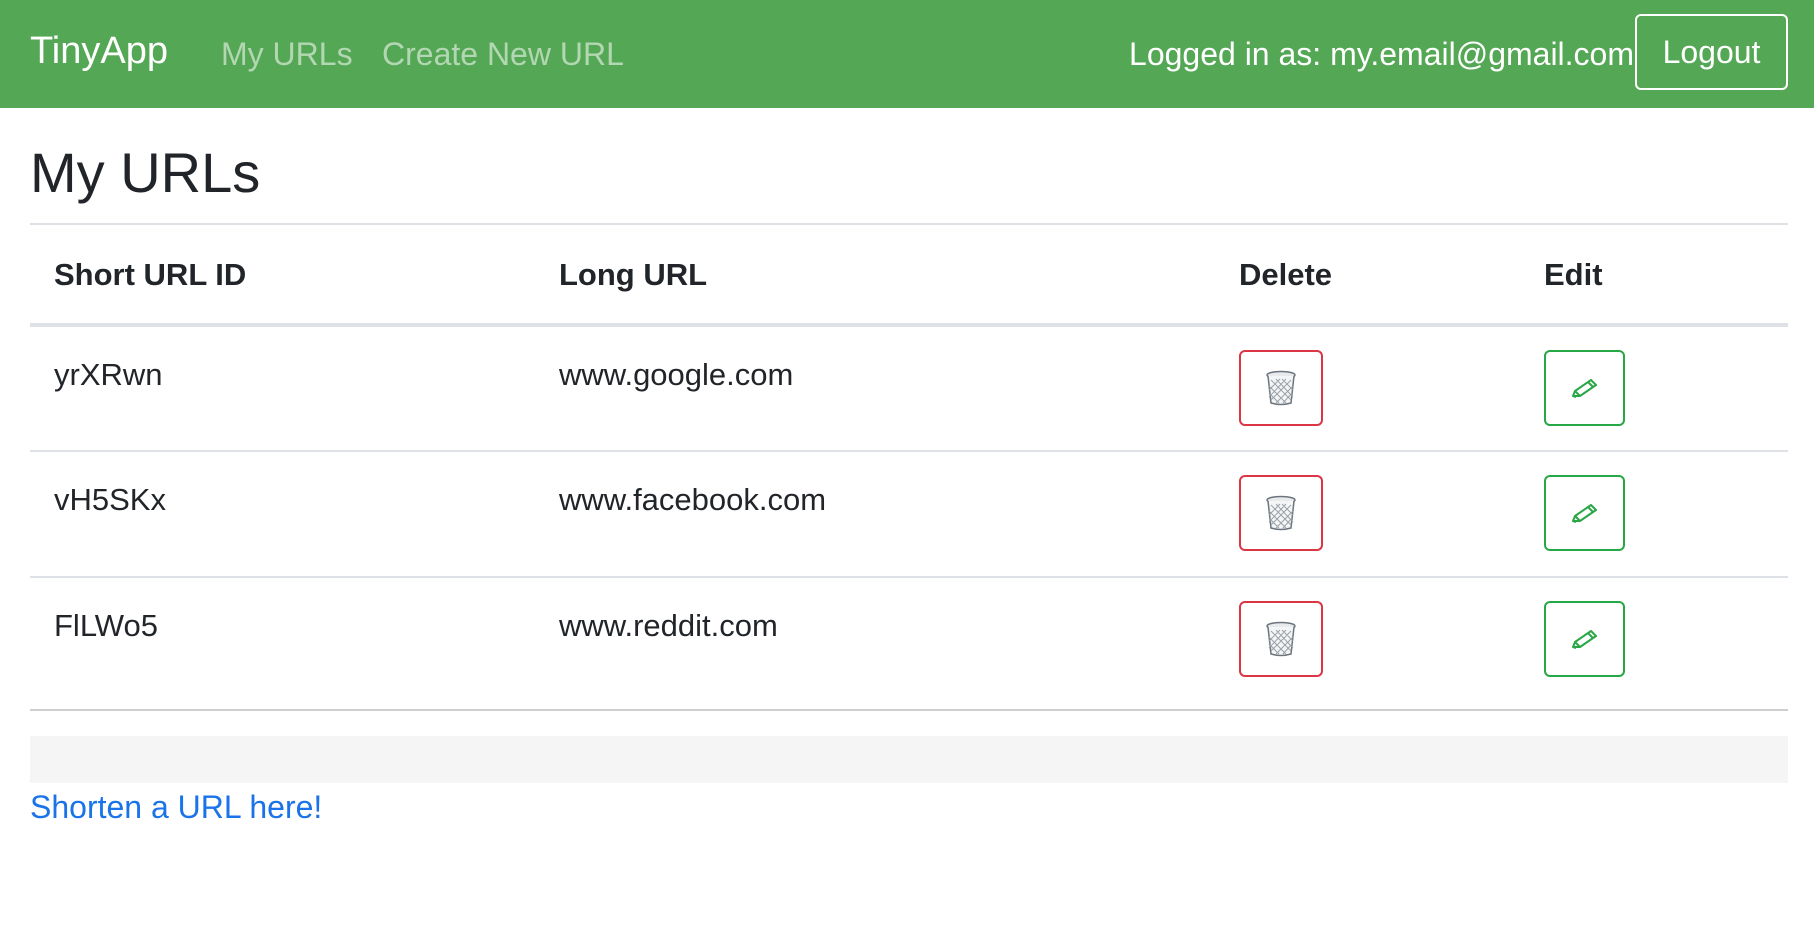 This screenshot has height=930, width=1814. Describe the element at coordinates (676, 374) in the screenshot. I see `long-url: www.google.com` at that location.